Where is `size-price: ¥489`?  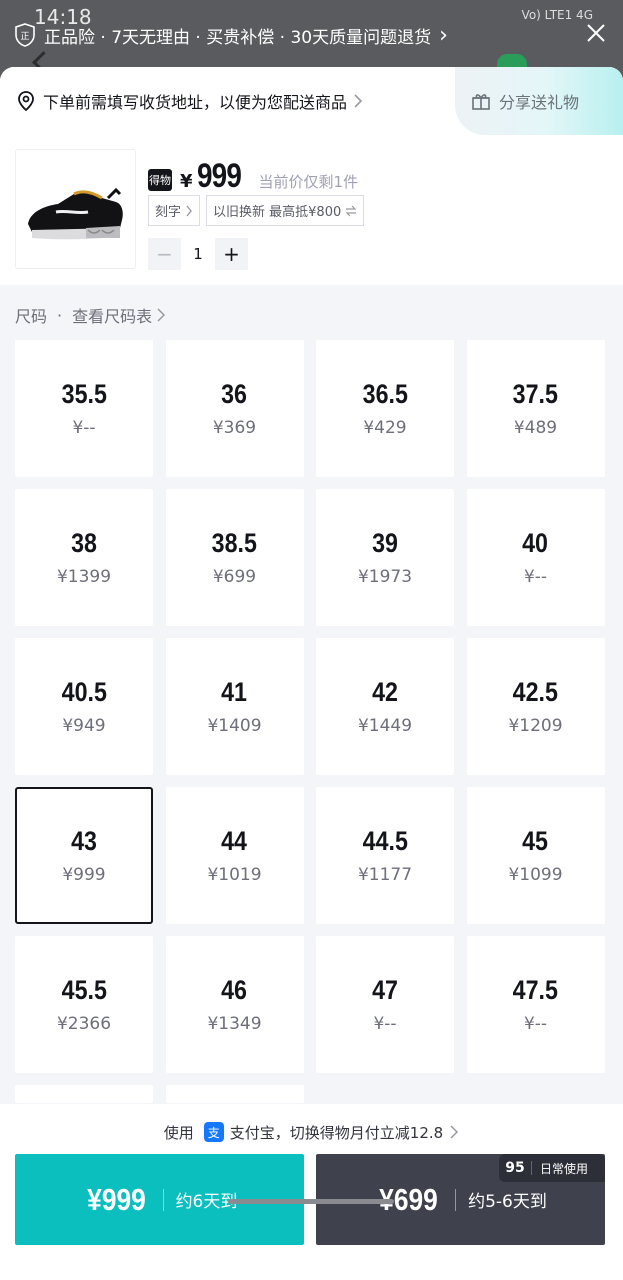
size-price: ¥489 is located at coordinates (535, 428).